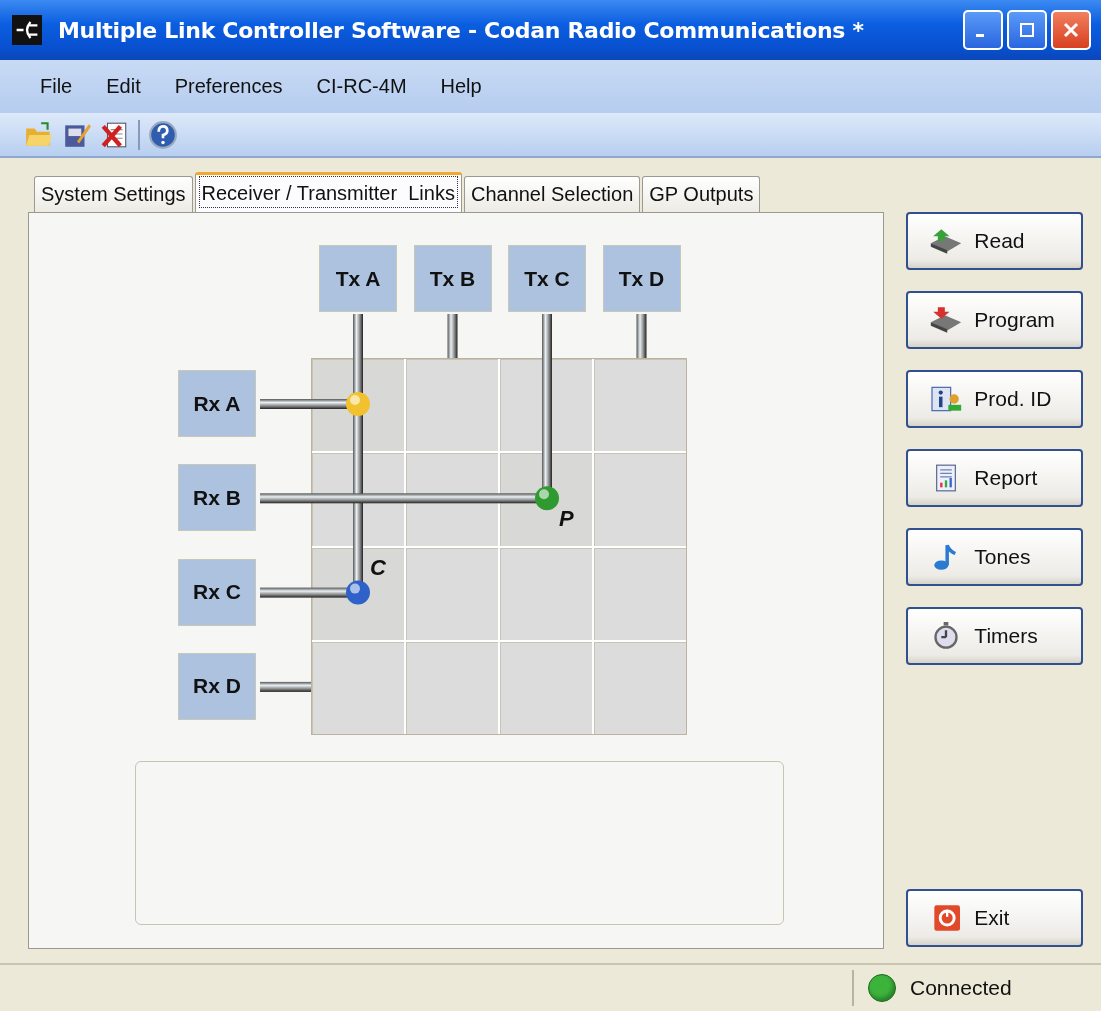 This screenshot has height=1011, width=1101. I want to click on minimize-button, so click(983, 30).